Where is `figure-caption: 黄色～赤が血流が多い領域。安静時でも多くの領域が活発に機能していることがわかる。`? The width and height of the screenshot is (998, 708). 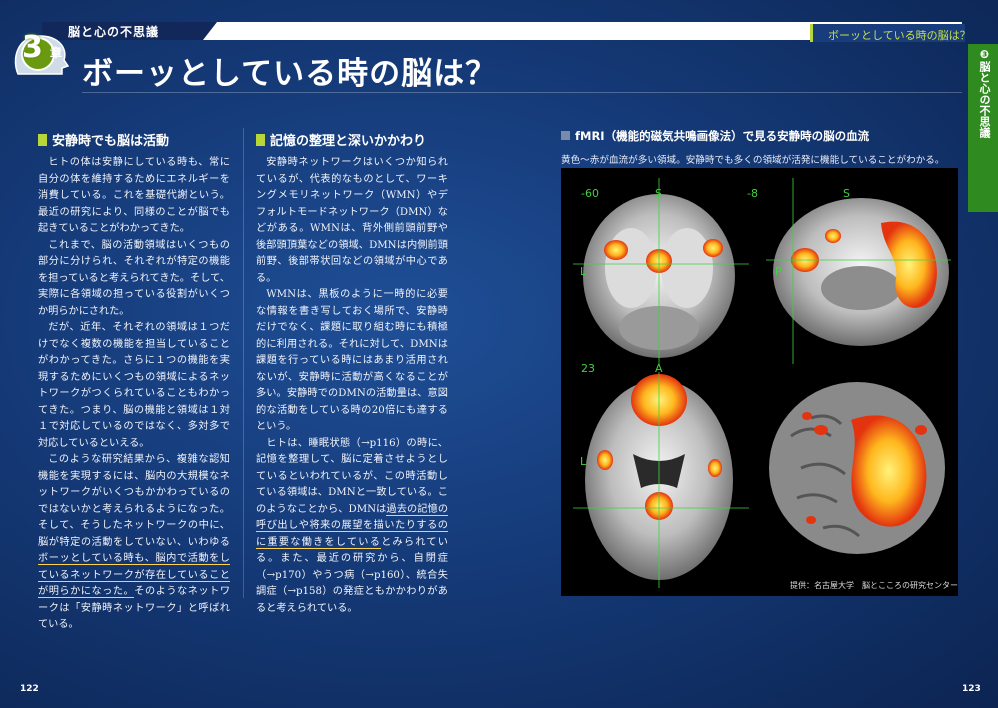 figure-caption: 黄色～赤が血流が多い領域。安静時でも多くの領域が活発に機能していることがわかる。 is located at coordinates (753, 160).